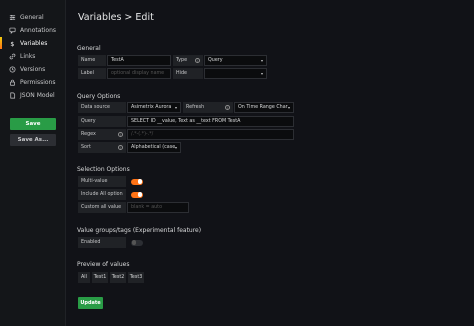 The image size is (474, 326). What do you see at coordinates (235, 73) in the screenshot?
I see `hide-select` at bounding box center [235, 73].